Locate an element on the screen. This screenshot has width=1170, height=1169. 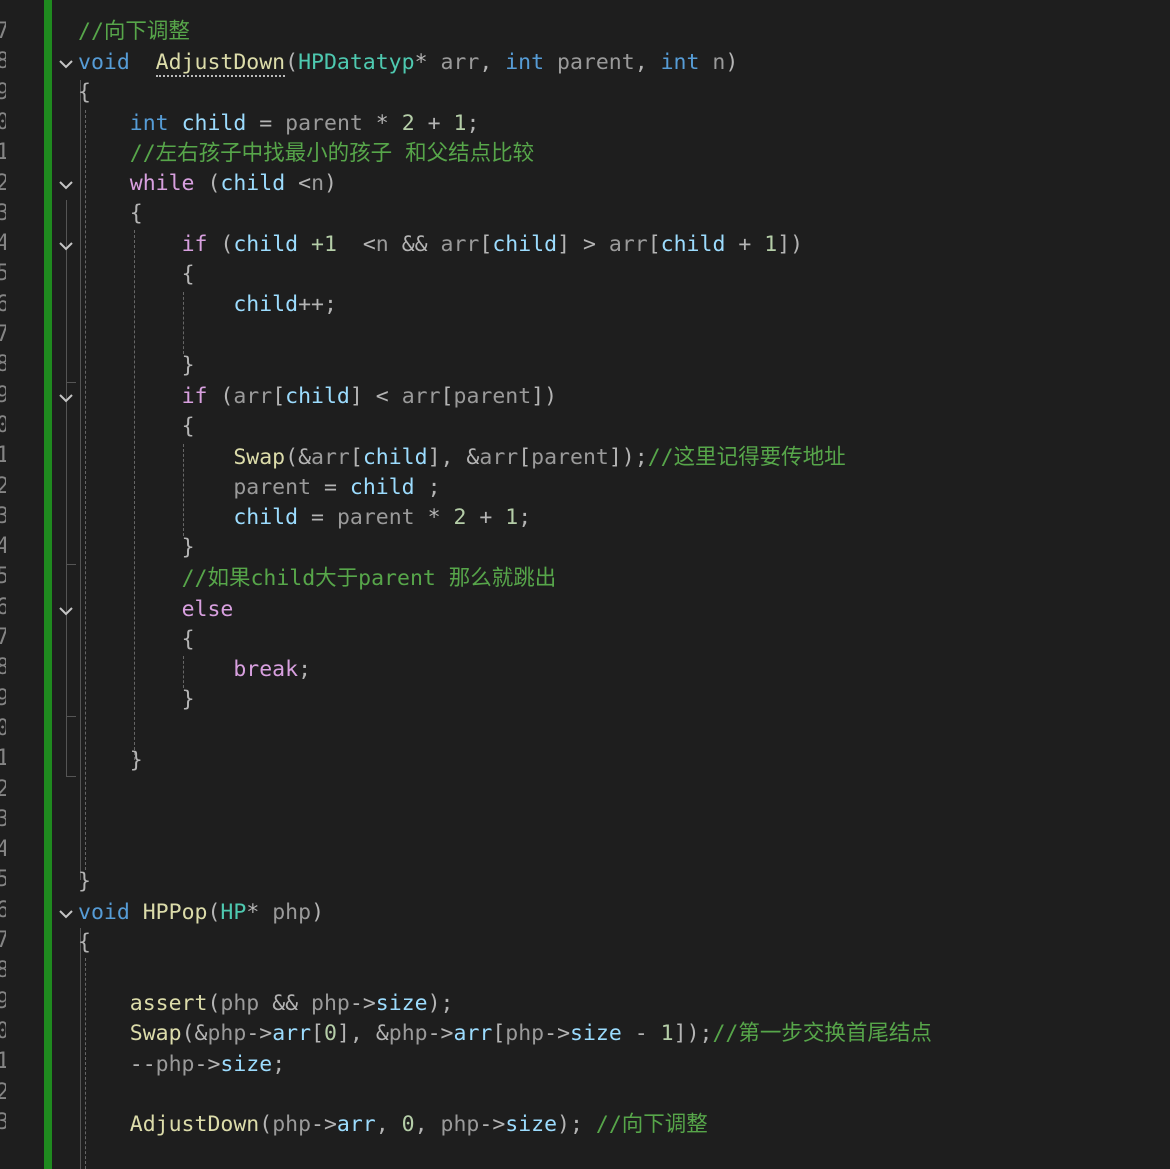
code-line: assert(php && php->size); is located at coordinates (266, 1004).